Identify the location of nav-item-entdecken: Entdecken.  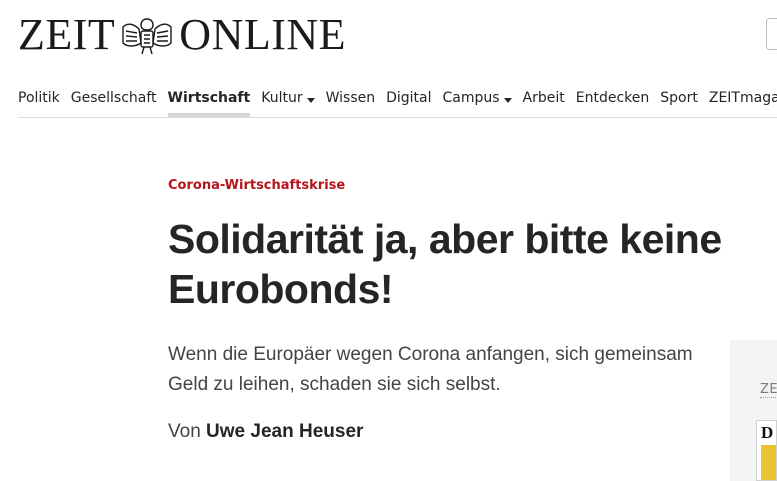
(613, 99).